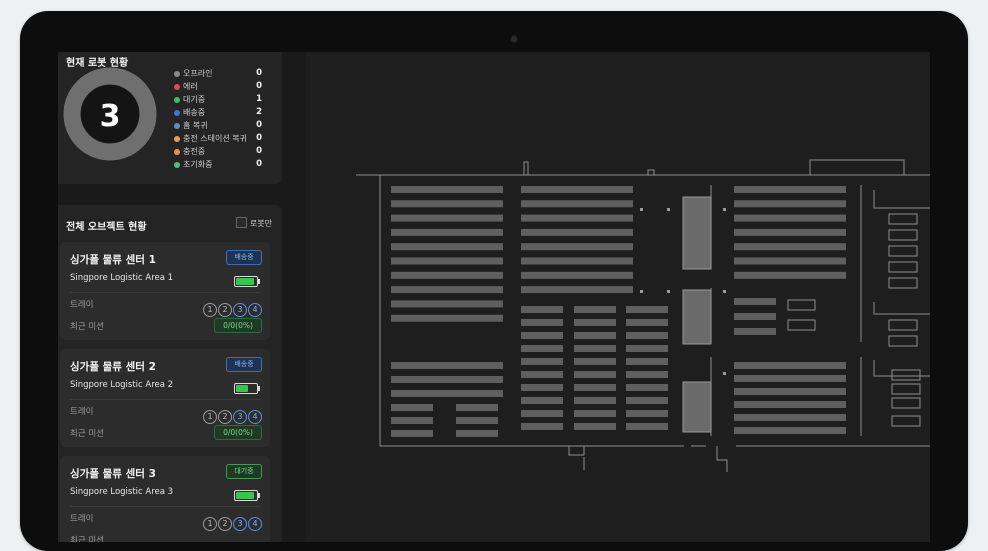 The height and width of the screenshot is (551, 988). What do you see at coordinates (194, 99) in the screenshot?
I see `legend-label: 대기중` at bounding box center [194, 99].